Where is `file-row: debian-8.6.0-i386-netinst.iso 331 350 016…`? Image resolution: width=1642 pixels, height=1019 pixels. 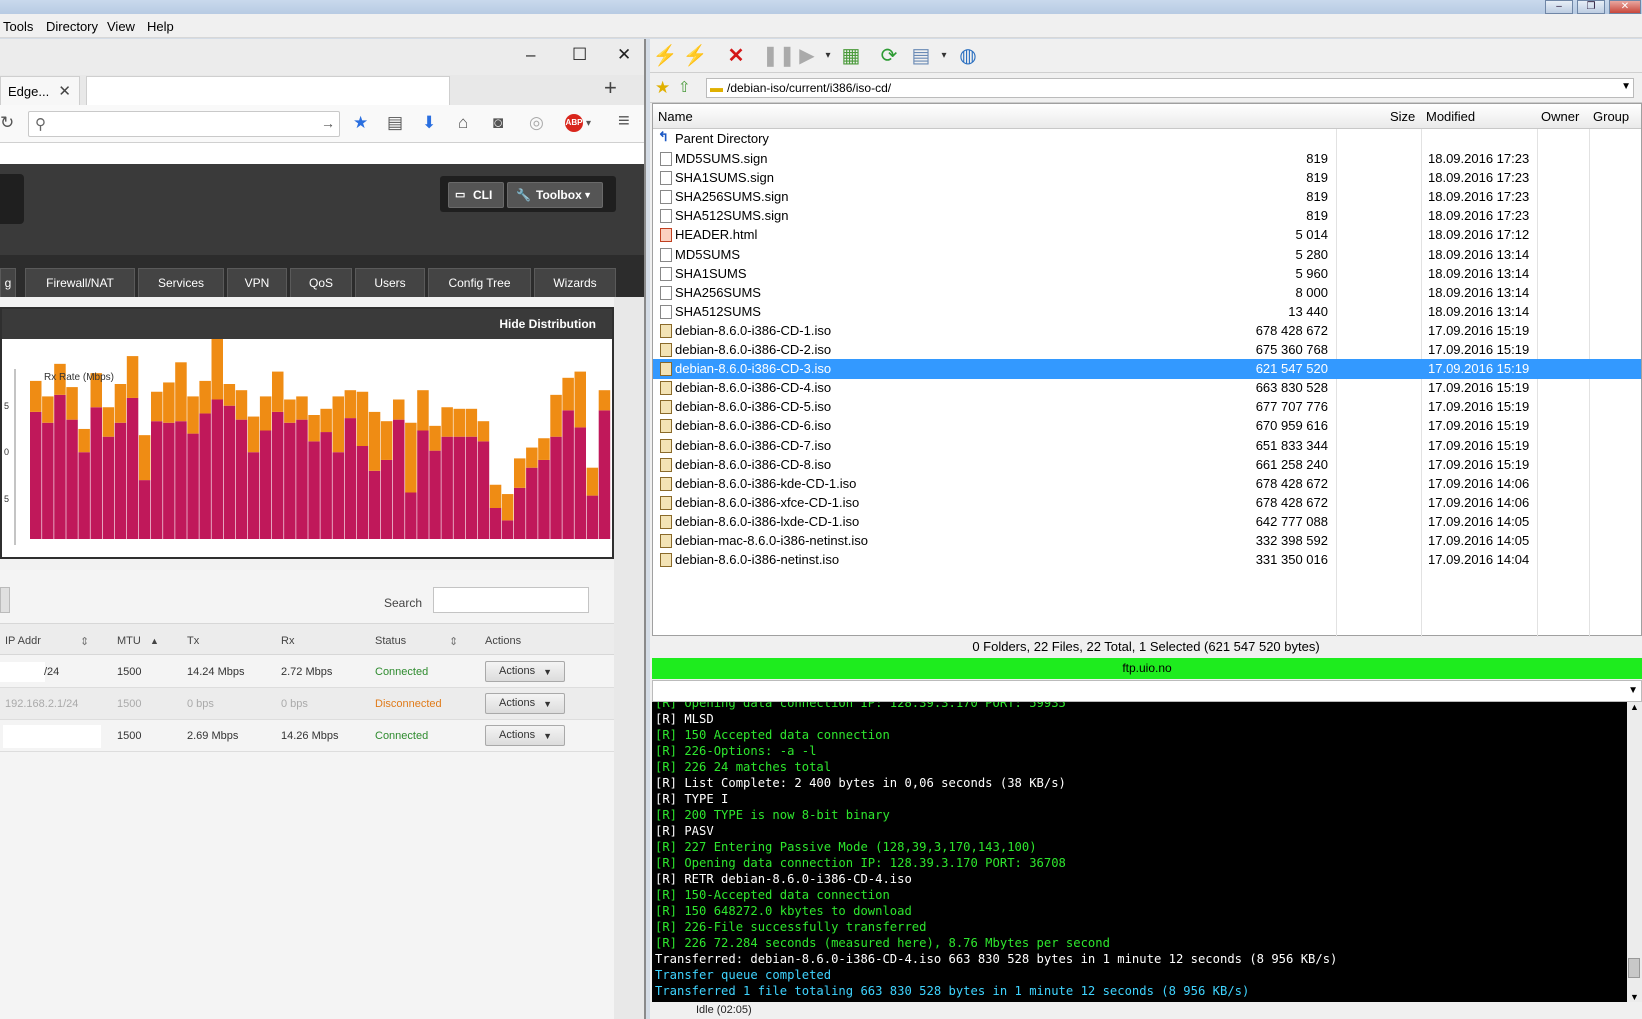
file-row: debian-8.6.0-i386-netinst.iso 331 350 016… is located at coordinates (1147, 560).